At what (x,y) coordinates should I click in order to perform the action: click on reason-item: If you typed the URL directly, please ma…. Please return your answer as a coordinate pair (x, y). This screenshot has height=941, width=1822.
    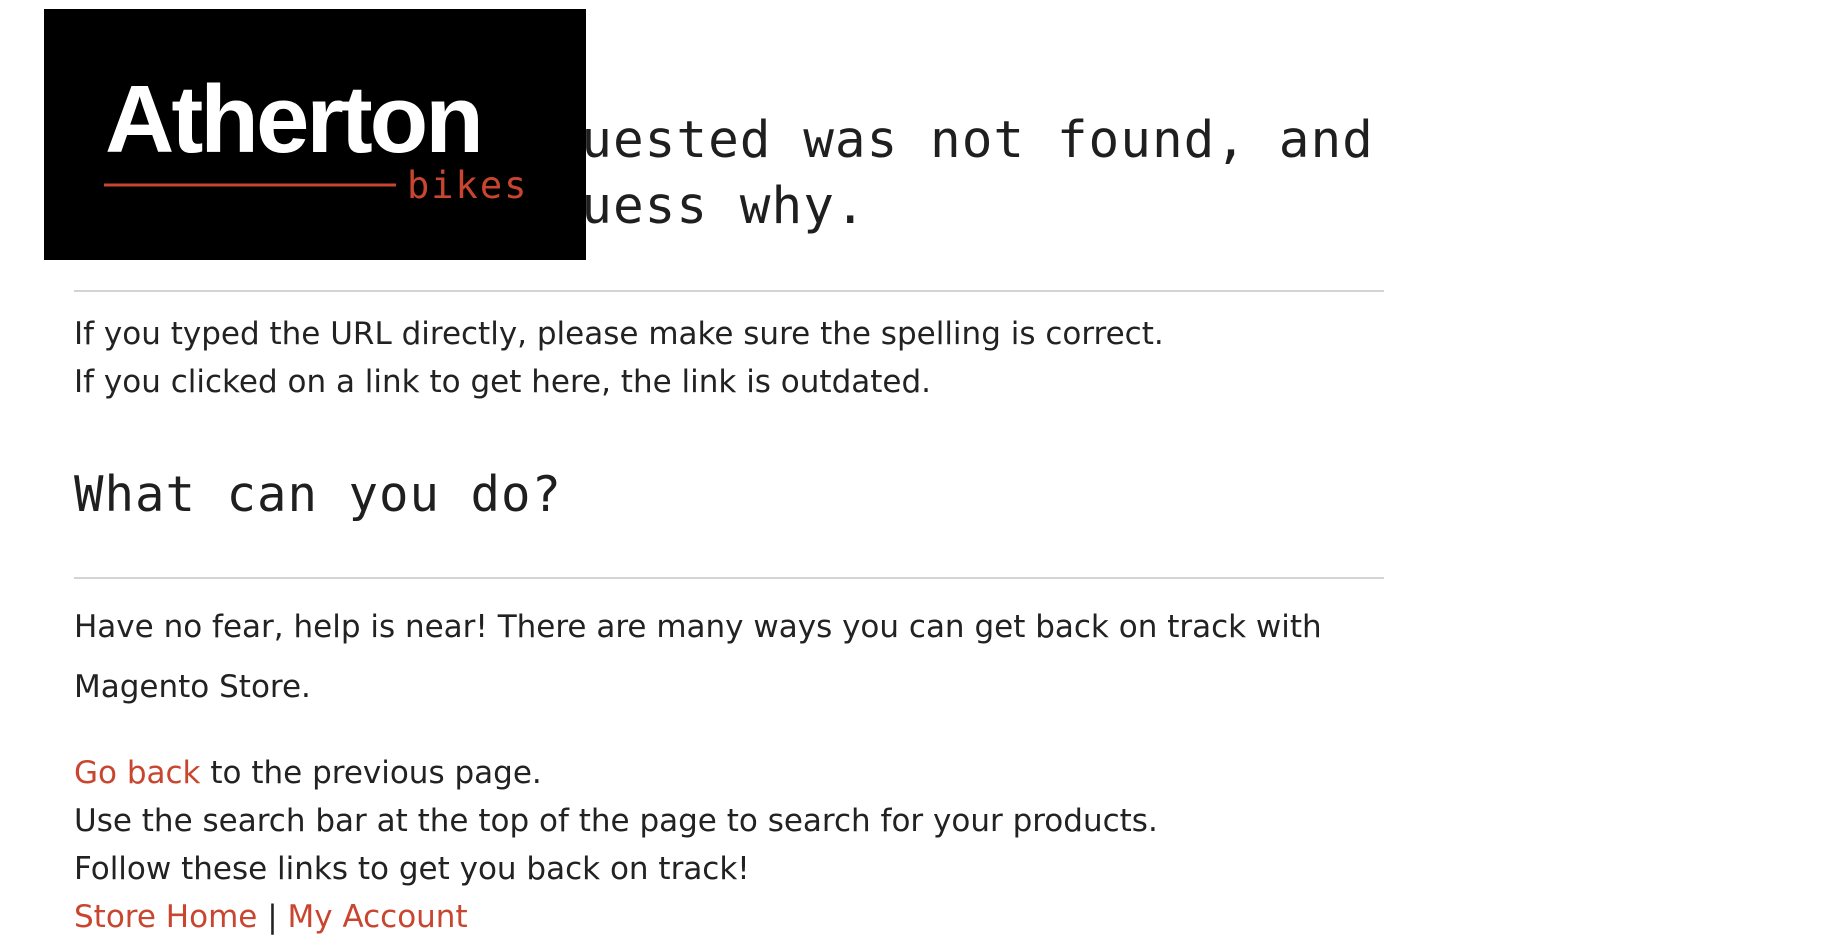
    Looking at the image, I should click on (619, 334).